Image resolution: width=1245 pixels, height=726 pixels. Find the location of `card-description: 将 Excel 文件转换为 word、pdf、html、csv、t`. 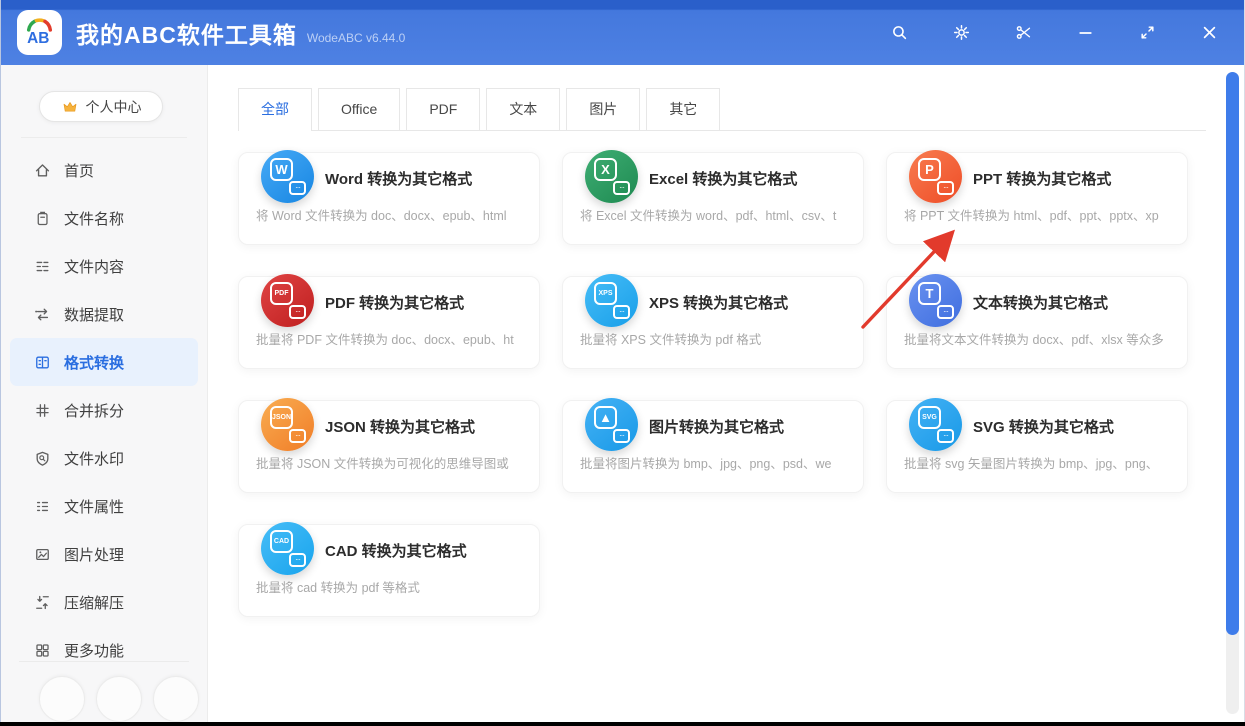

card-description: 将 Excel 文件转换为 word、pdf、html、csv、t is located at coordinates (708, 216).